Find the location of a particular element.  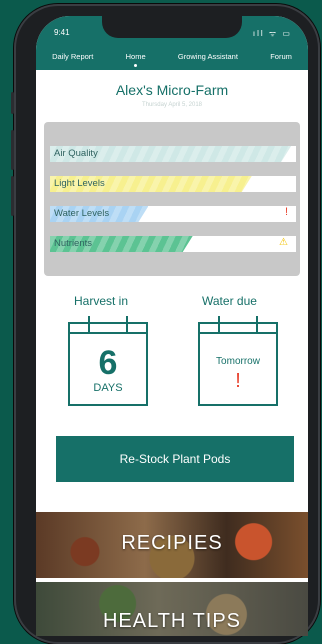

water-calendar-icon: Tomorrow ! is located at coordinates (238, 361).